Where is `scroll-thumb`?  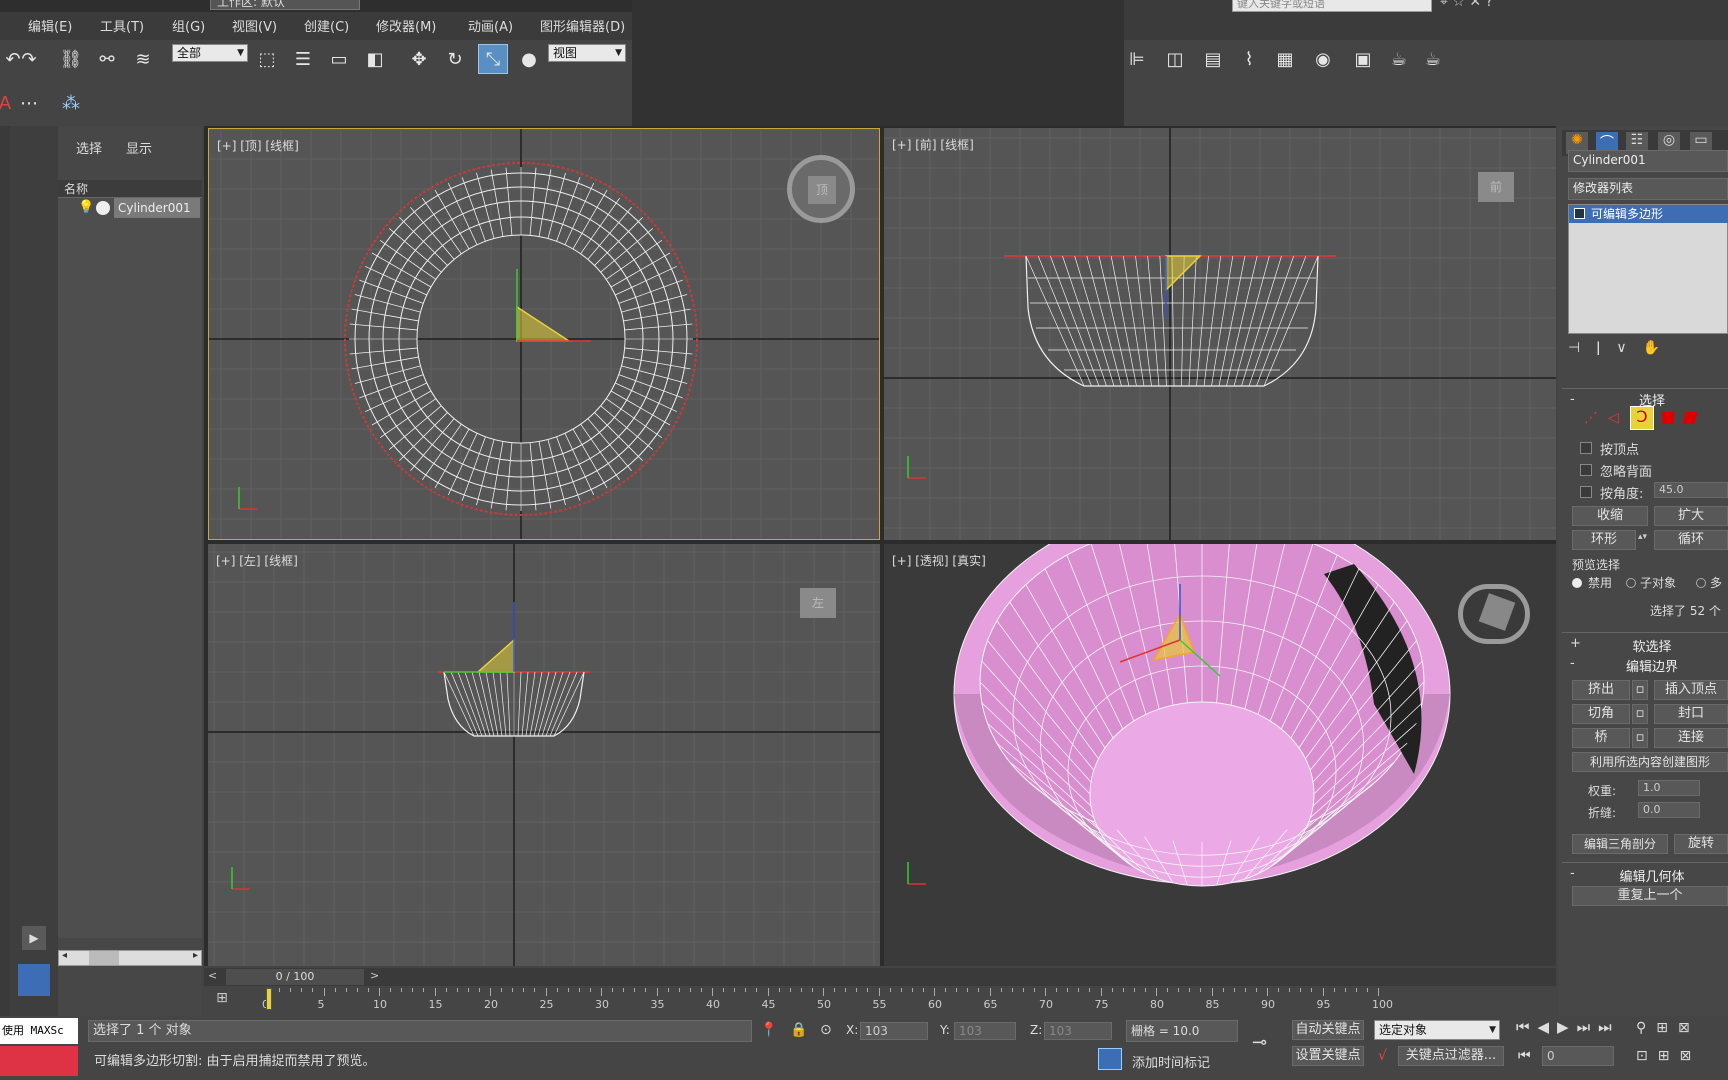 scroll-thumb is located at coordinates (104, 958).